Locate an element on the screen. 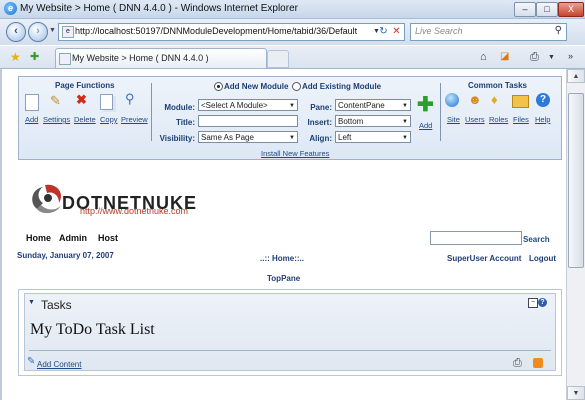 This screenshot has height=401, width=585. live-search-input: Live Search is located at coordinates (439, 31).